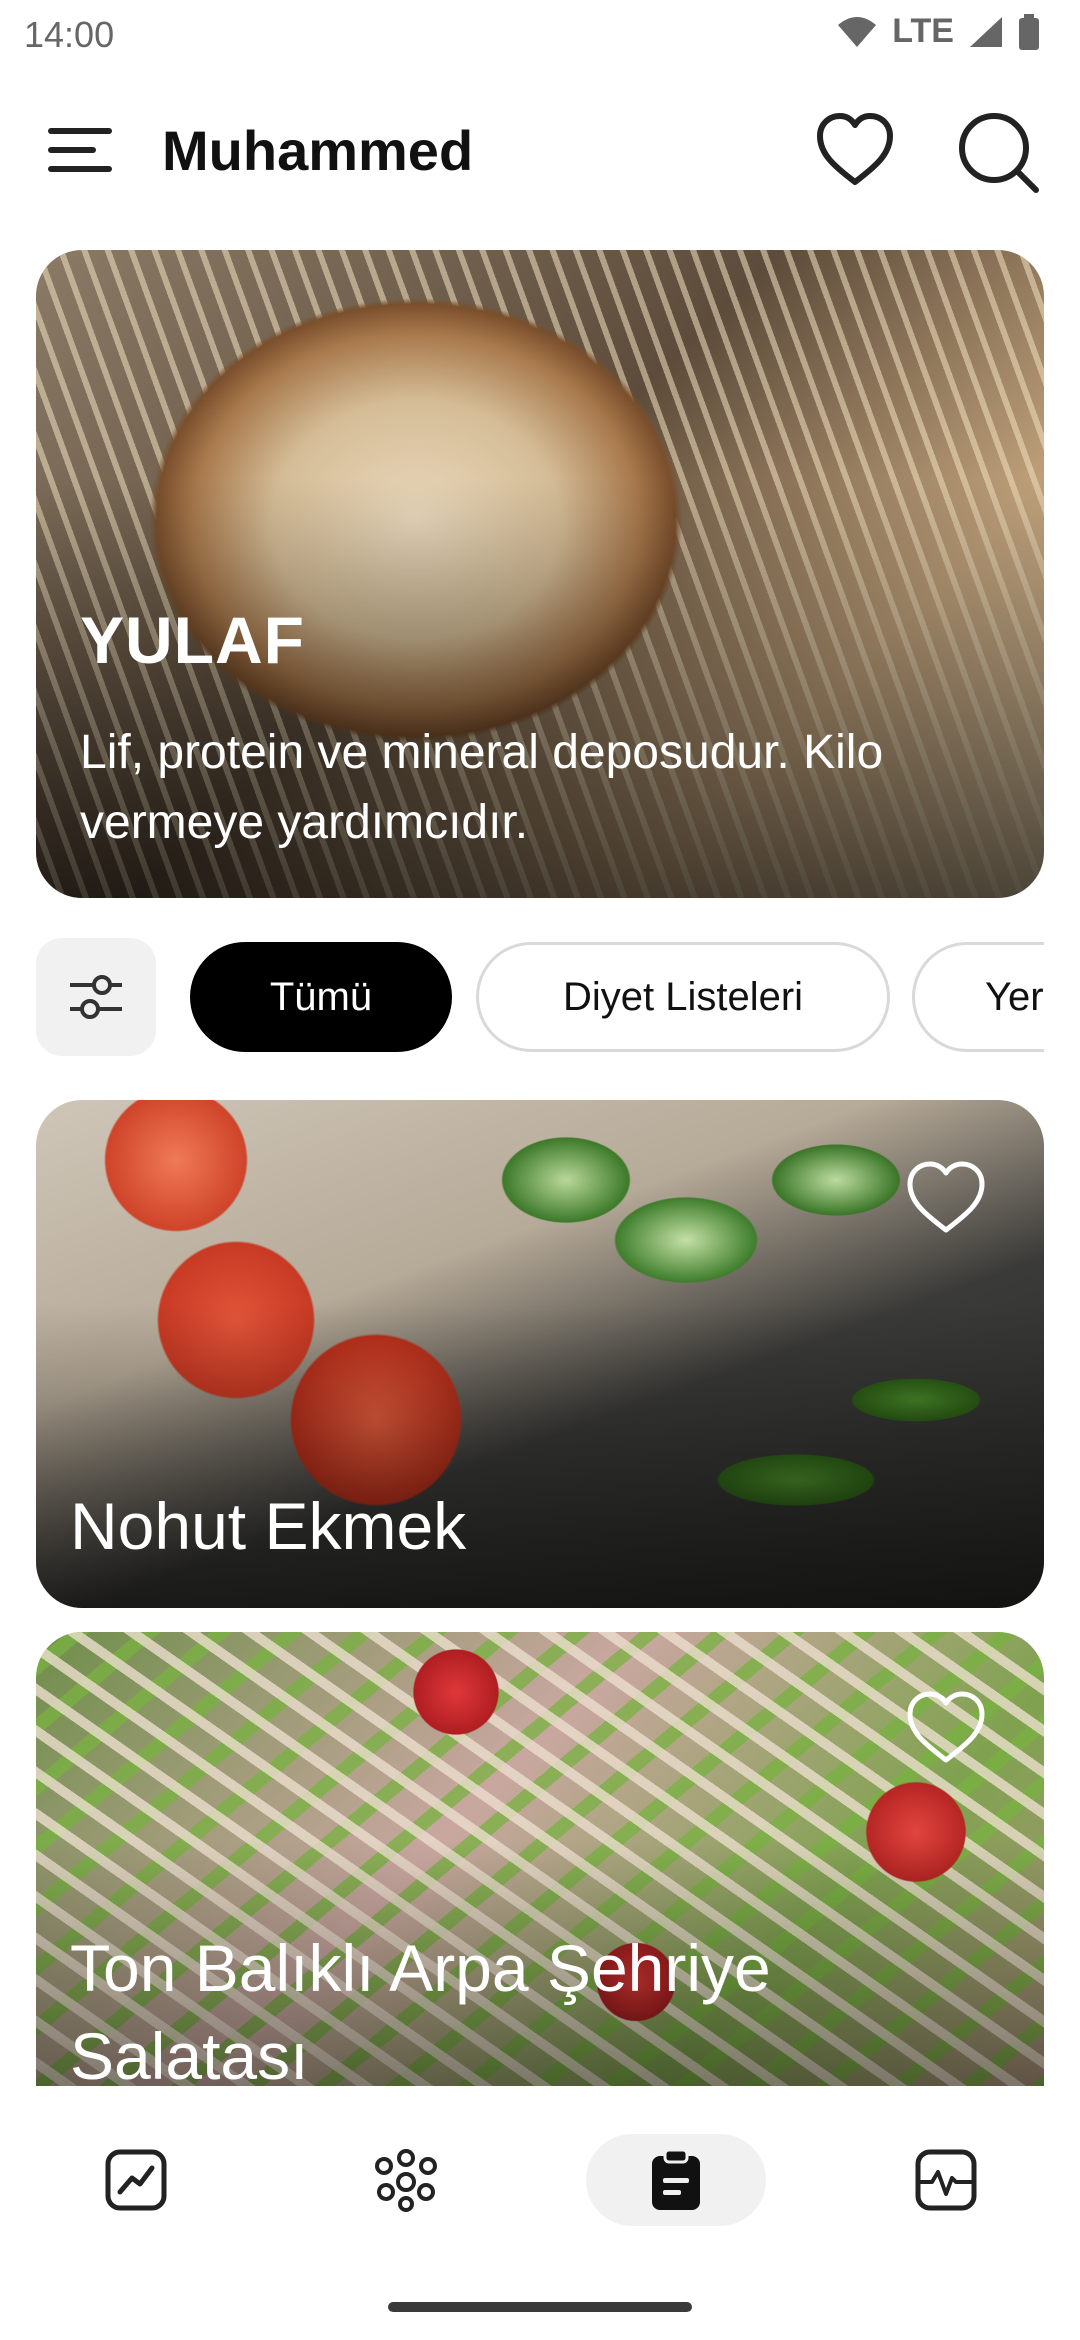 The height and width of the screenshot is (2340, 1080). I want to click on recipe-title: Nohut Ekmek, so click(268, 1526).